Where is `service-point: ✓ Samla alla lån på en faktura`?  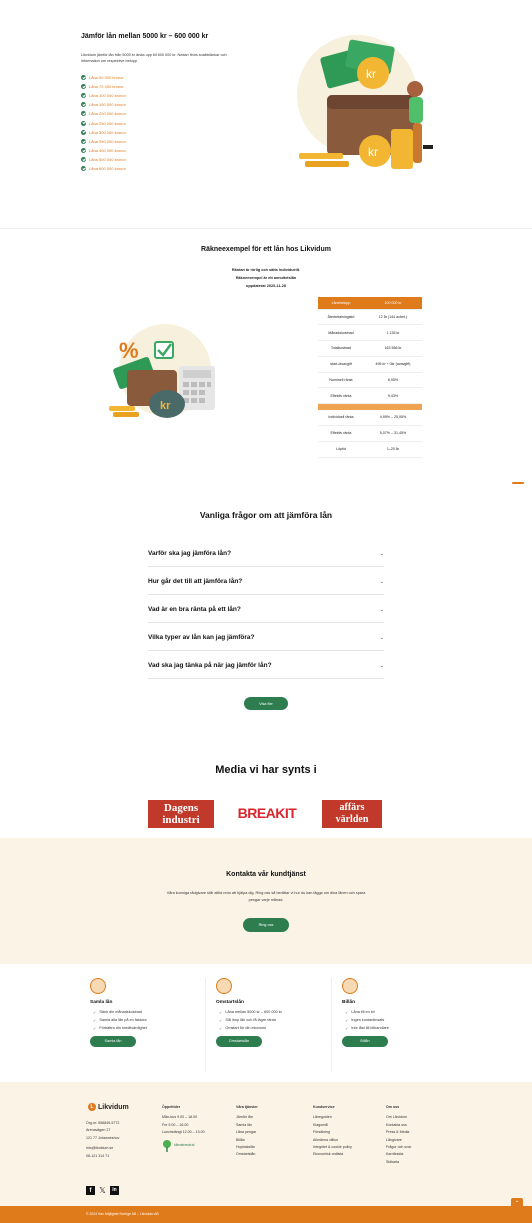
service-point: ✓ Samla alla lån på en faktura is located at coordinates (146, 1020).